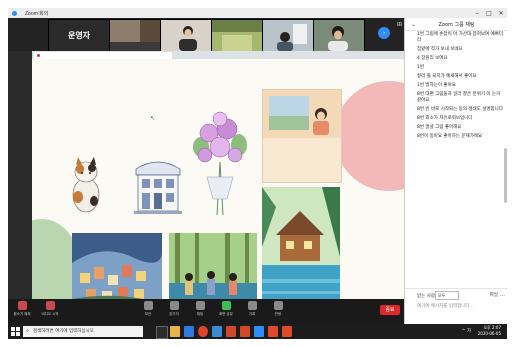  What do you see at coordinates (460, 59) in the screenshot?
I see `chat-message: 4 장원리 보여요` at bounding box center [460, 59].